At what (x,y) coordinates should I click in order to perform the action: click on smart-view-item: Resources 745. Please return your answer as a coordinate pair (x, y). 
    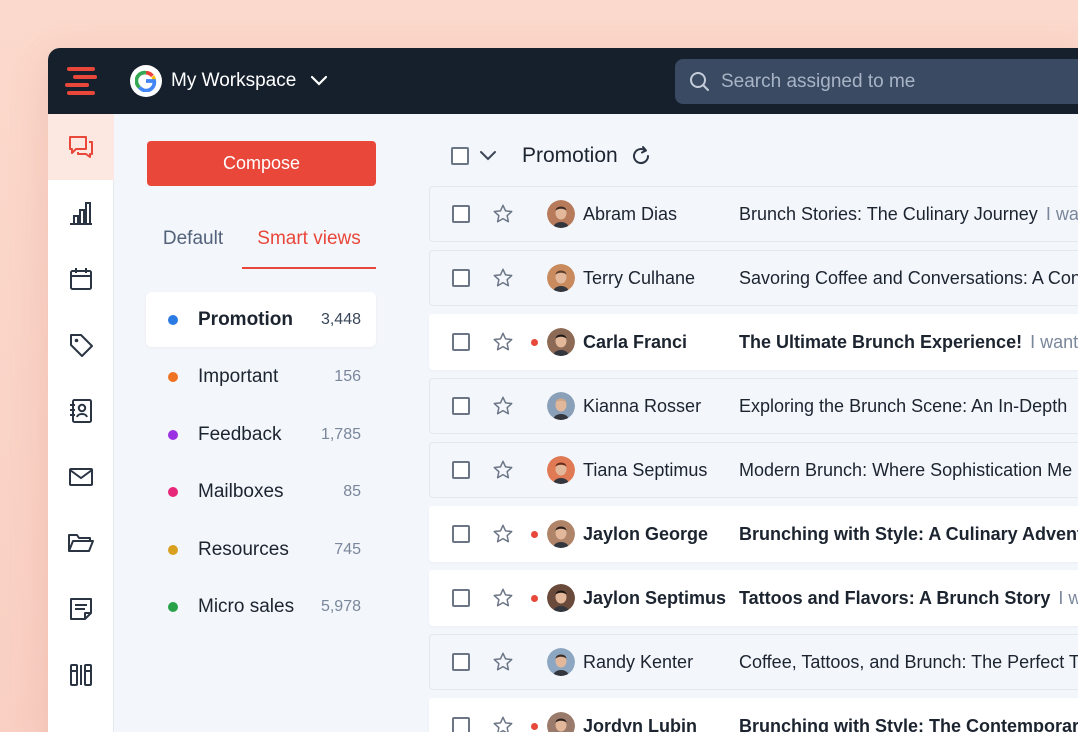
    Looking at the image, I should click on (261, 549).